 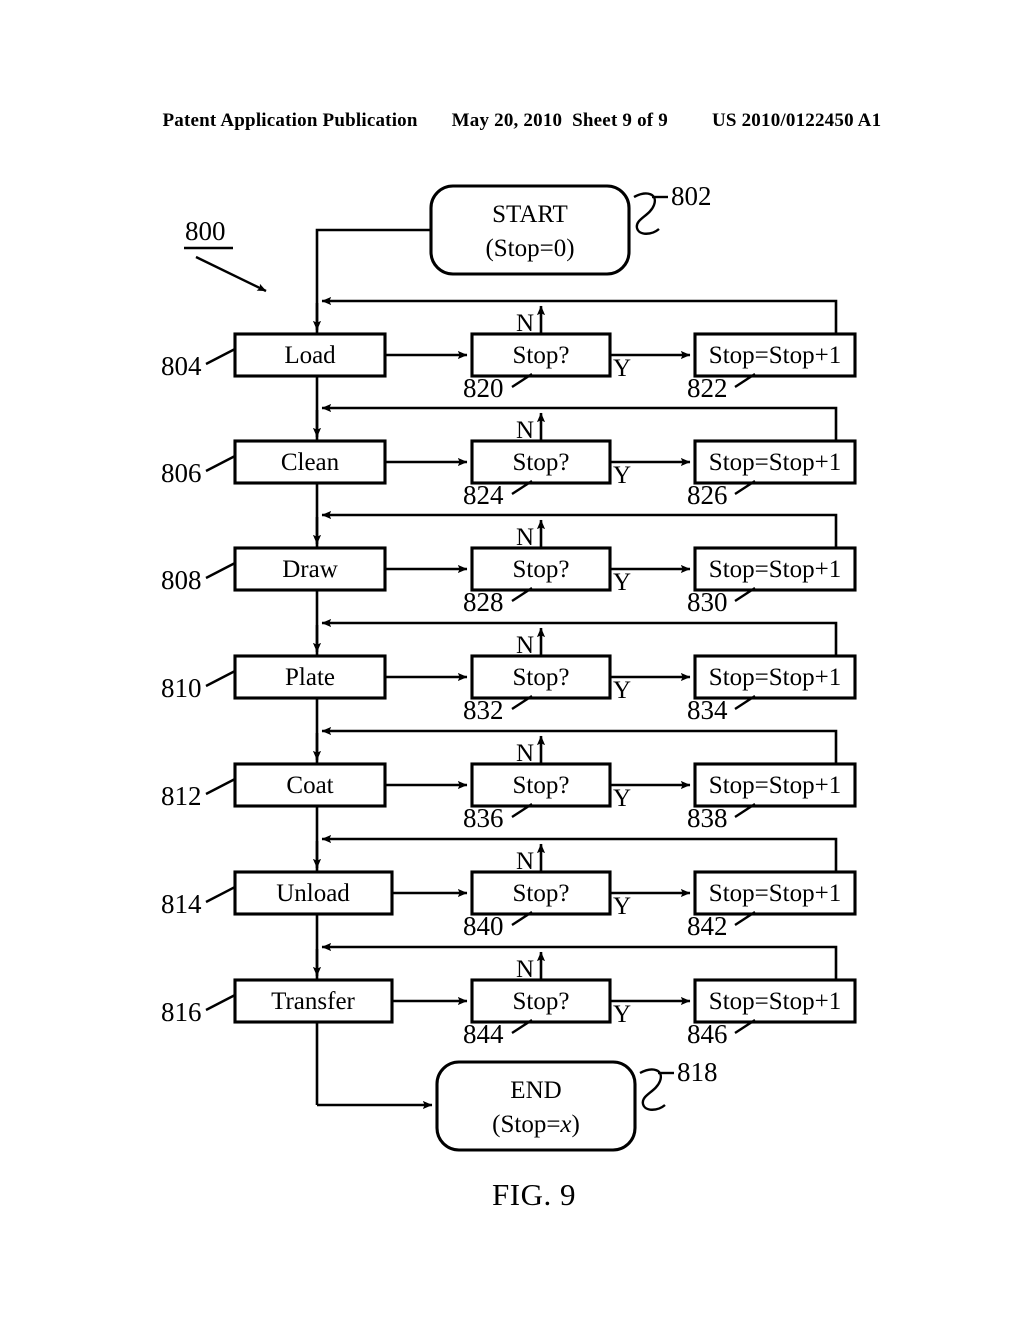 I want to click on ref-804: 804, so click(x=198, y=364).